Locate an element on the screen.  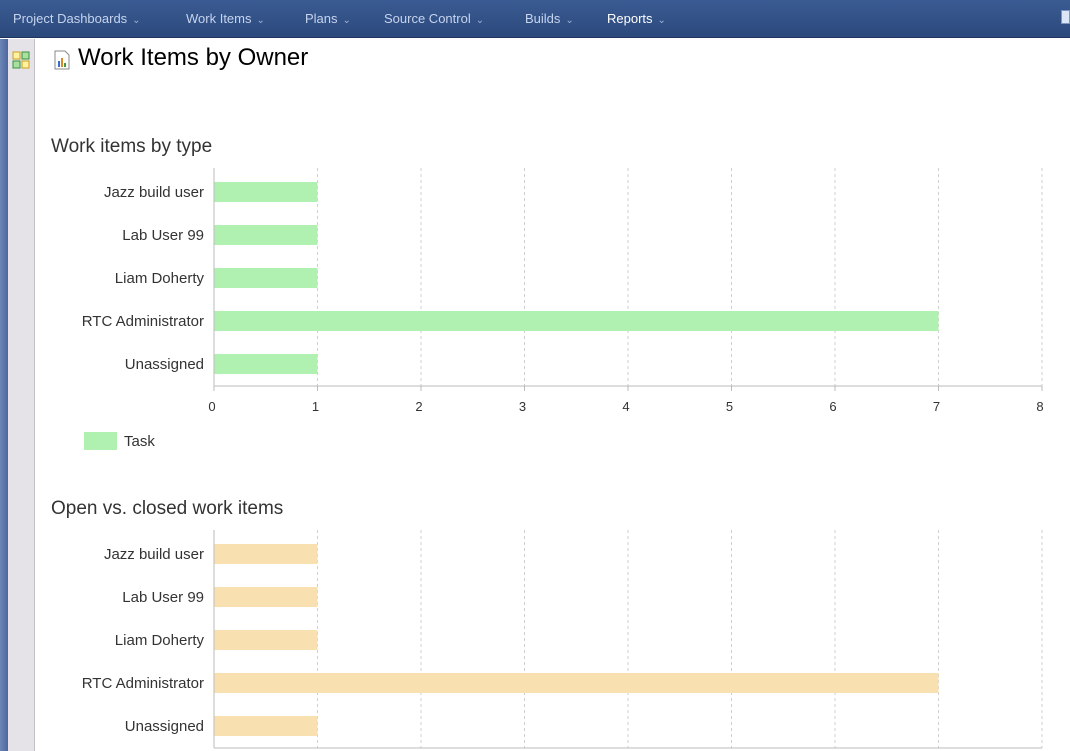
x-tick-label: 6 is located at coordinates (832, 406).